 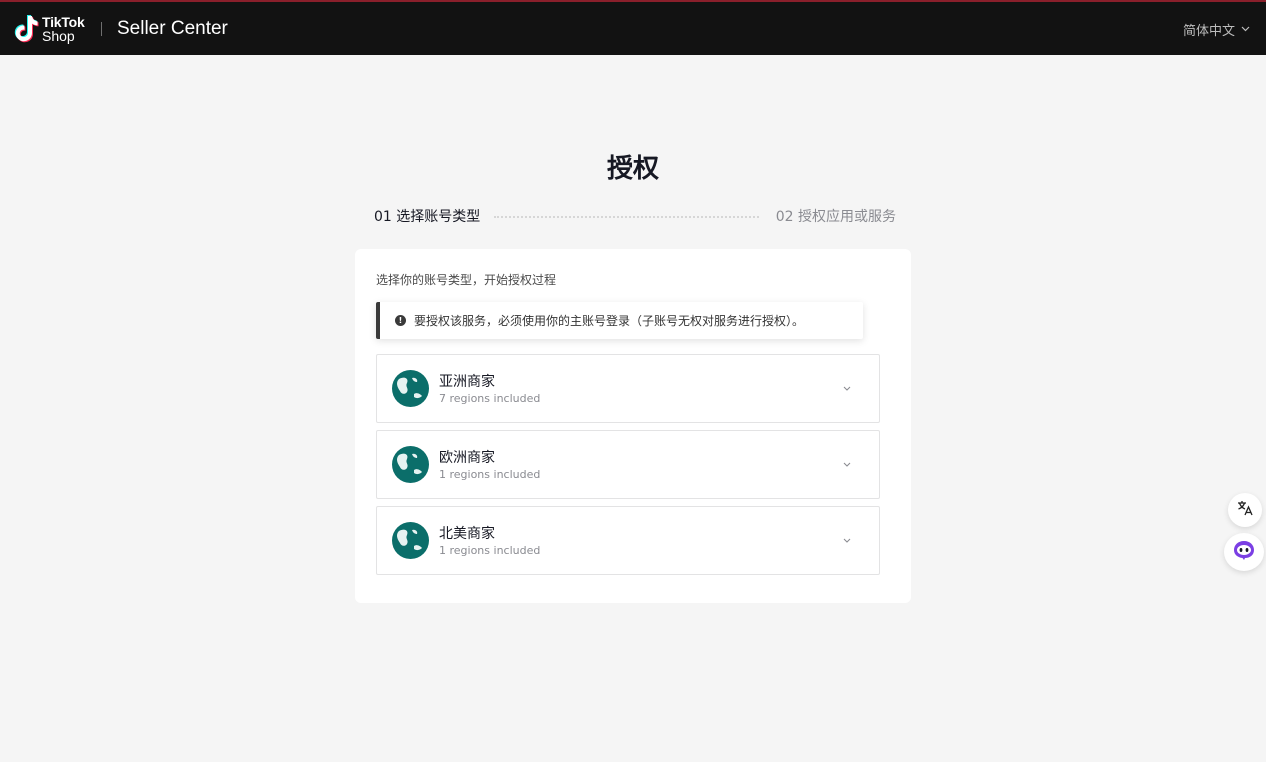 I want to click on assistant-bot-icon, so click(x=1244, y=552).